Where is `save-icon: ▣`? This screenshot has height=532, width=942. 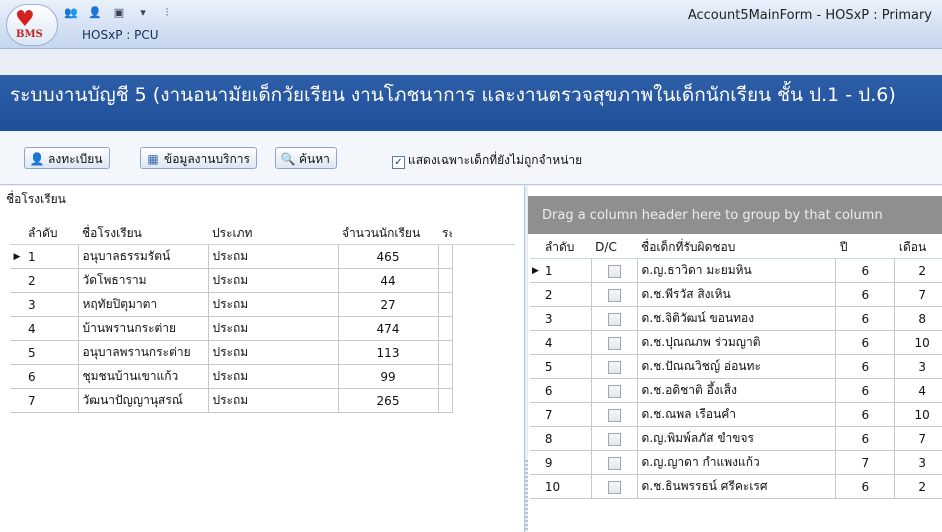
save-icon: ▣ is located at coordinates (119, 13).